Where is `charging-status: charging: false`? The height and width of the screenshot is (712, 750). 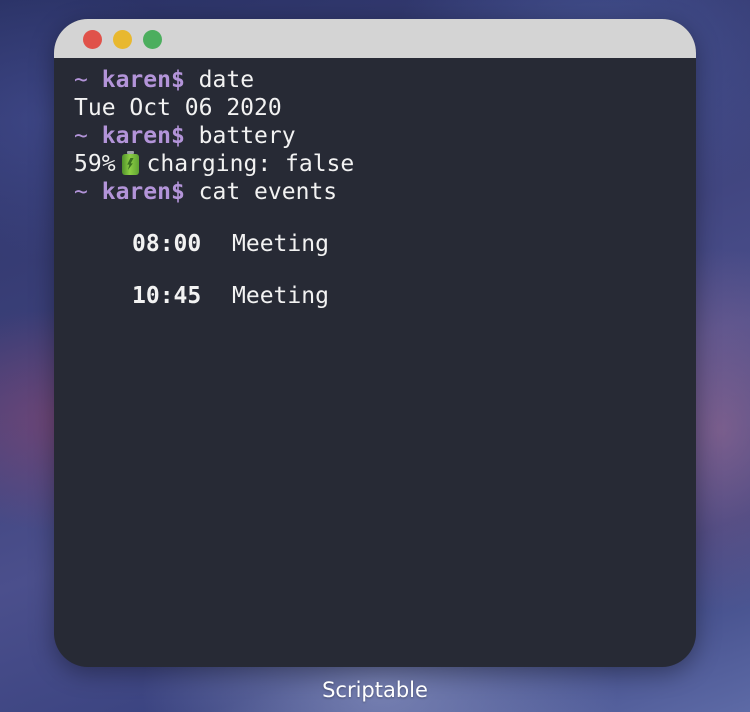
charging-status: charging: false is located at coordinates (250, 164).